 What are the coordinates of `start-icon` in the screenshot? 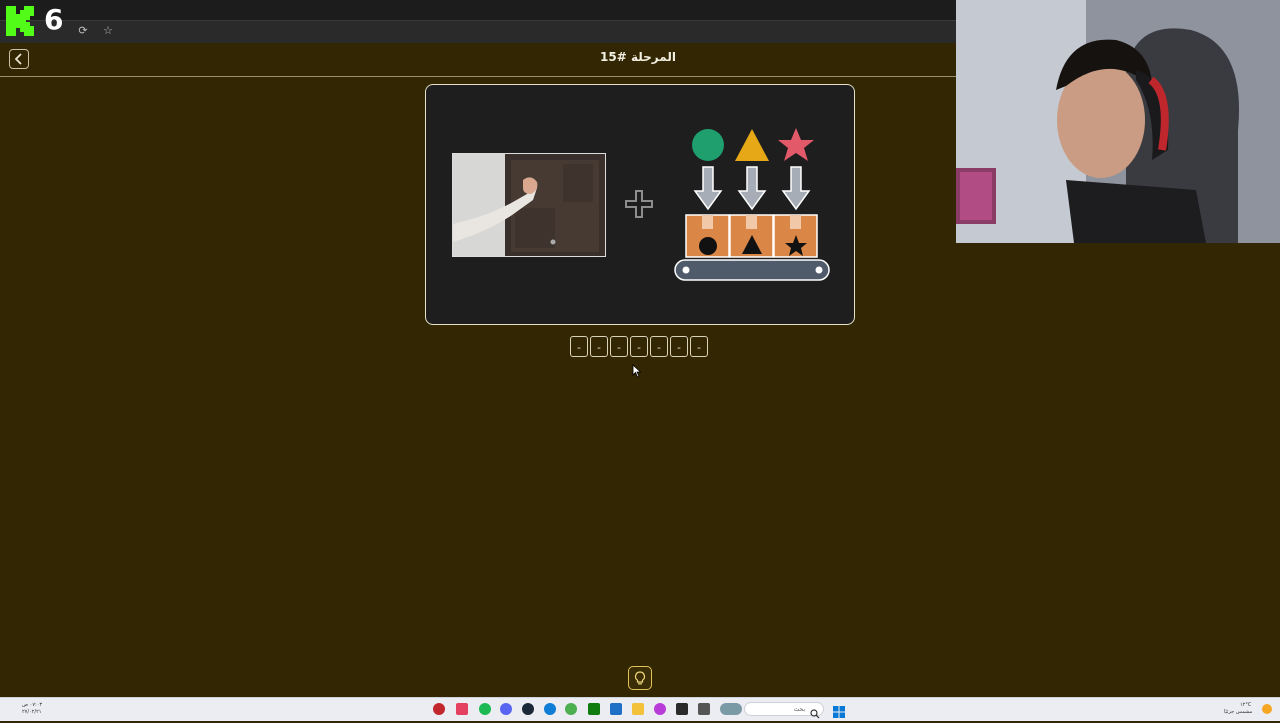 It's located at (839, 710).